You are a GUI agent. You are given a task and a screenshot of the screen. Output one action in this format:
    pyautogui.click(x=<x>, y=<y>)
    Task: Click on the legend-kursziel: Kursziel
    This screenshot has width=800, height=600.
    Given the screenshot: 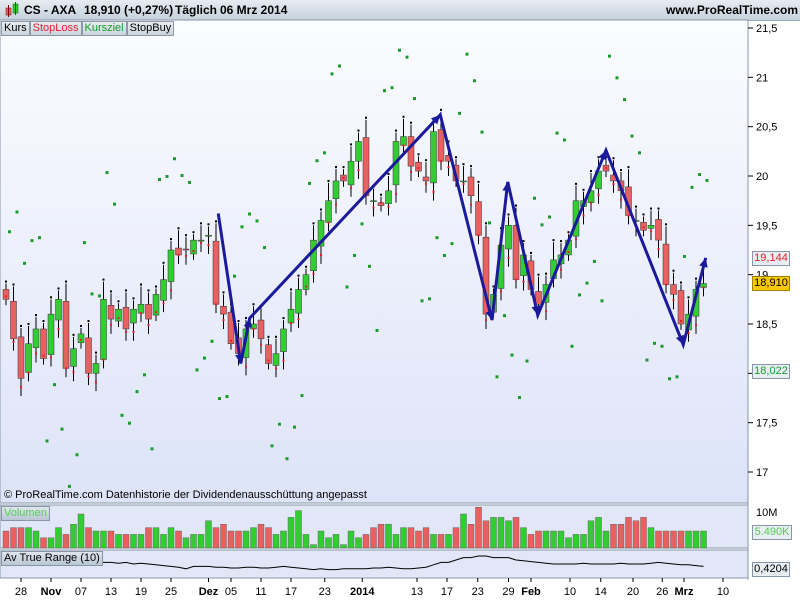 What is the action you would take?
    pyautogui.click(x=104, y=28)
    